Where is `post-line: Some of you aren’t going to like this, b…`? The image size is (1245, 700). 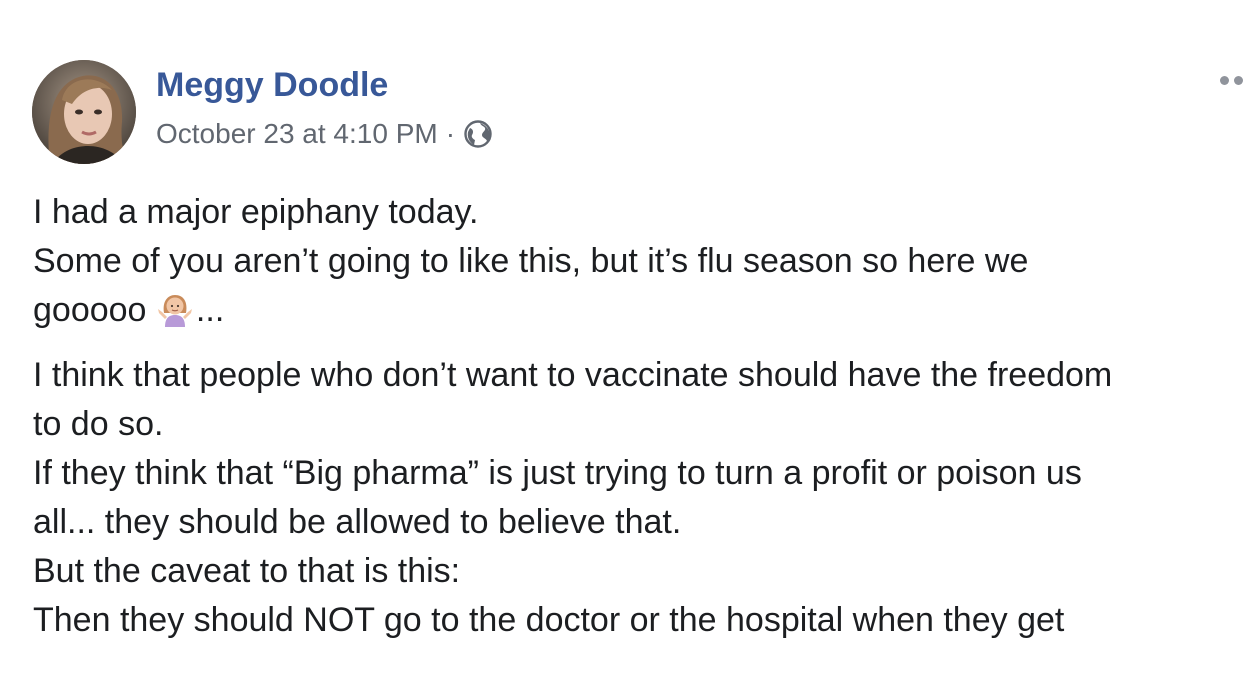 post-line: Some of you aren’t going to like this, b… is located at coordinates (531, 261).